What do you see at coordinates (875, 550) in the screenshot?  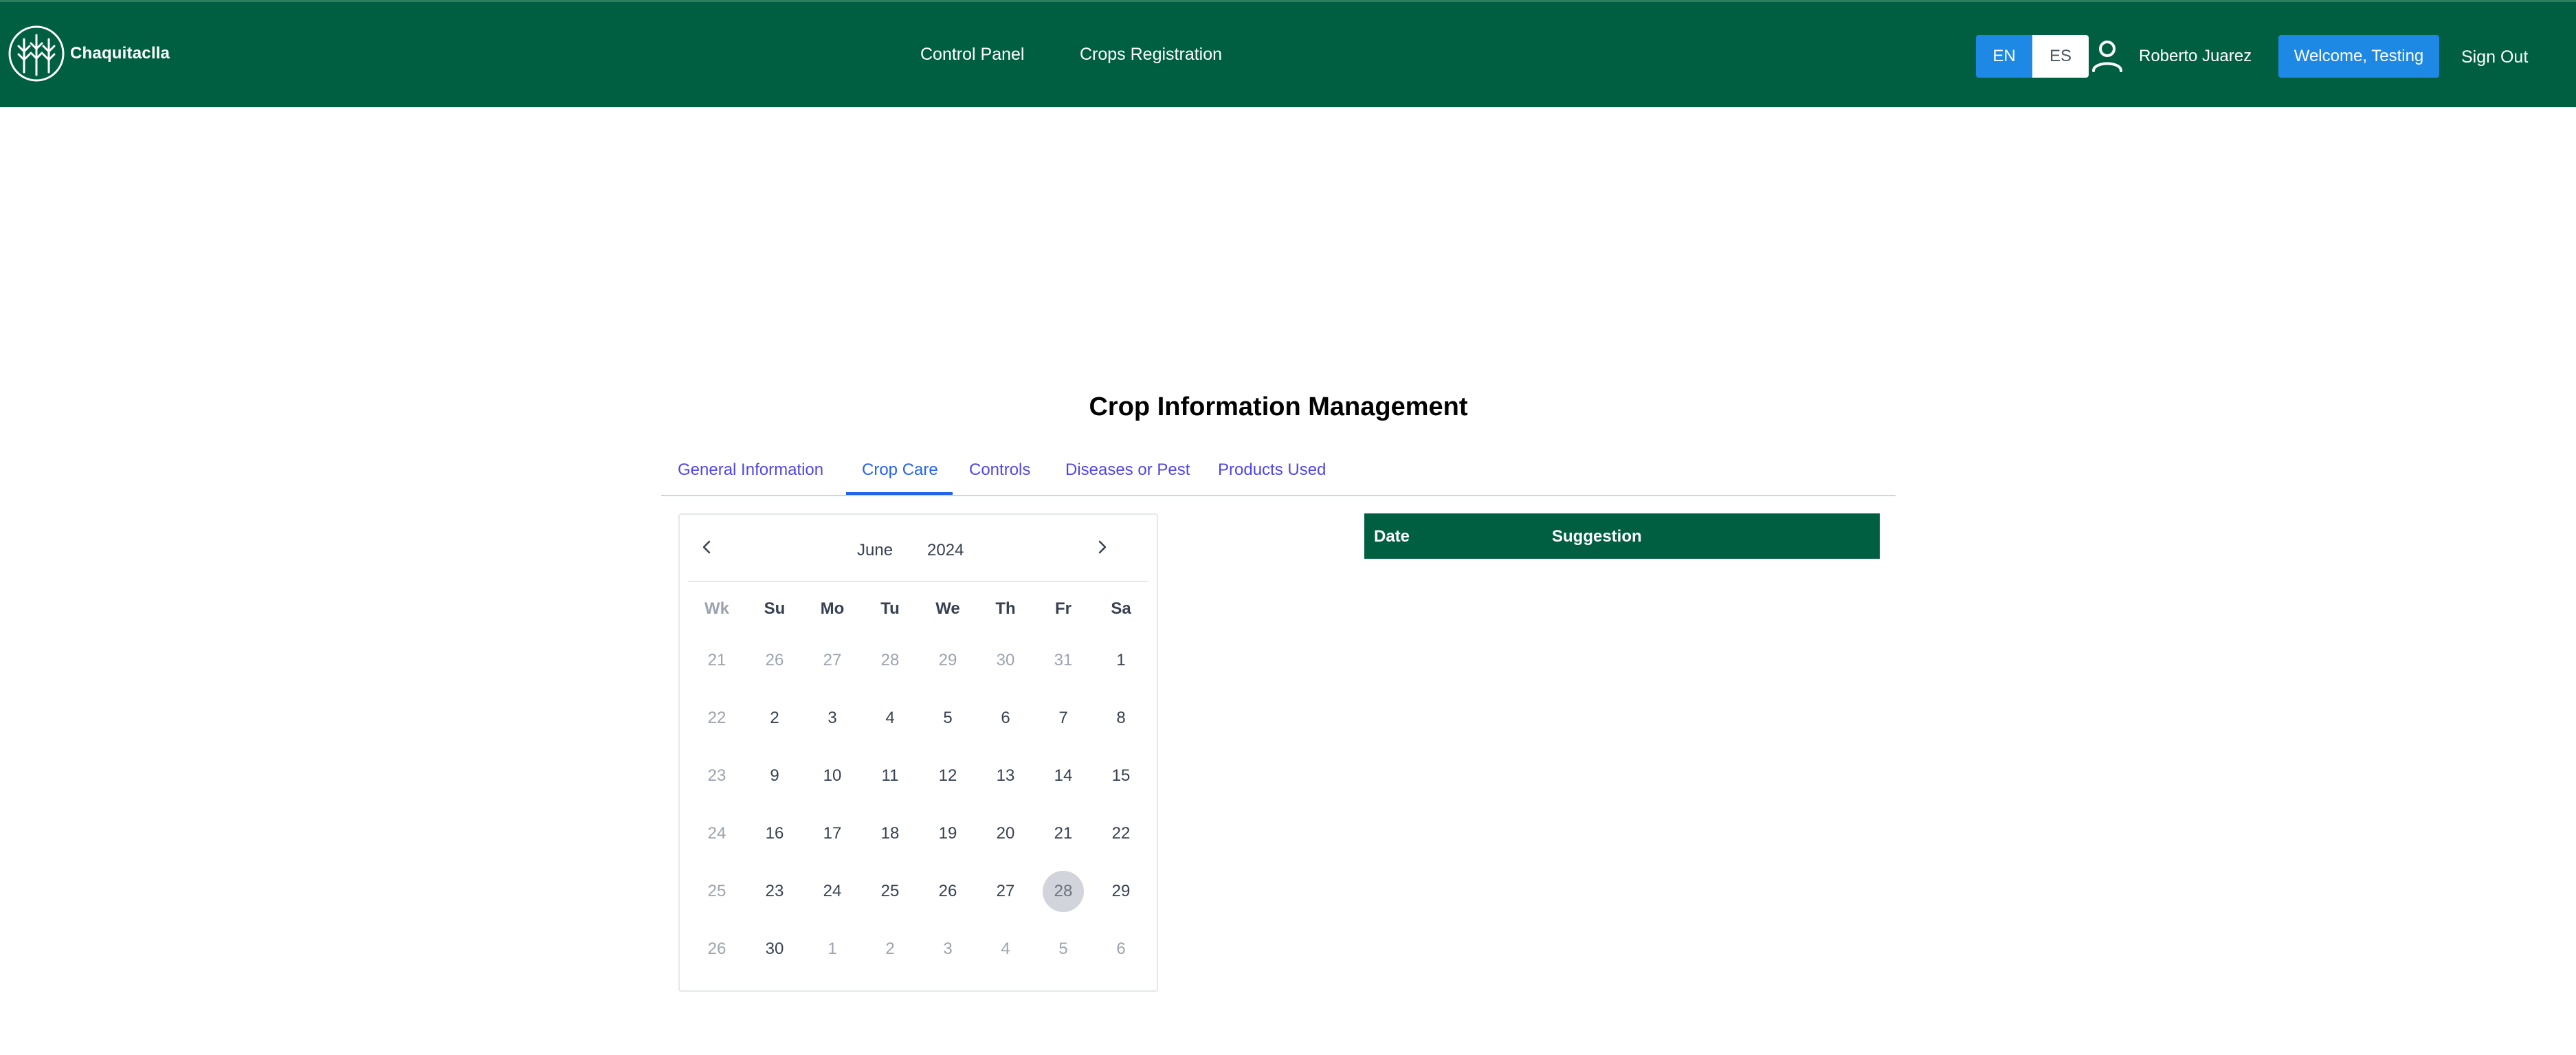 I see `calendar-month-selector: June` at bounding box center [875, 550].